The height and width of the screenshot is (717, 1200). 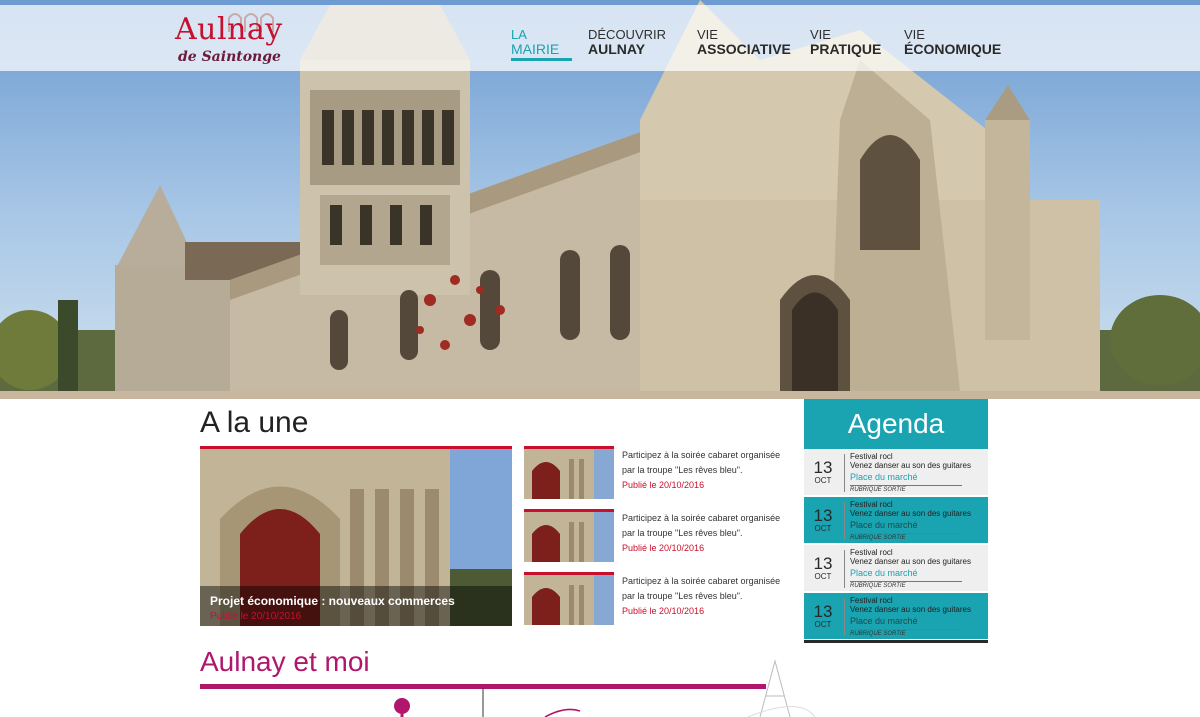 I want to click on featured-date: Publié le 20/10/2016, so click(x=256, y=616).